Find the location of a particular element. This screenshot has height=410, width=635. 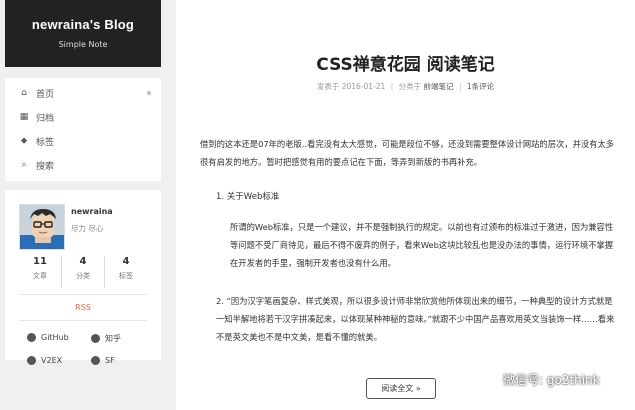

zhihu-icon is located at coordinates (95, 338).